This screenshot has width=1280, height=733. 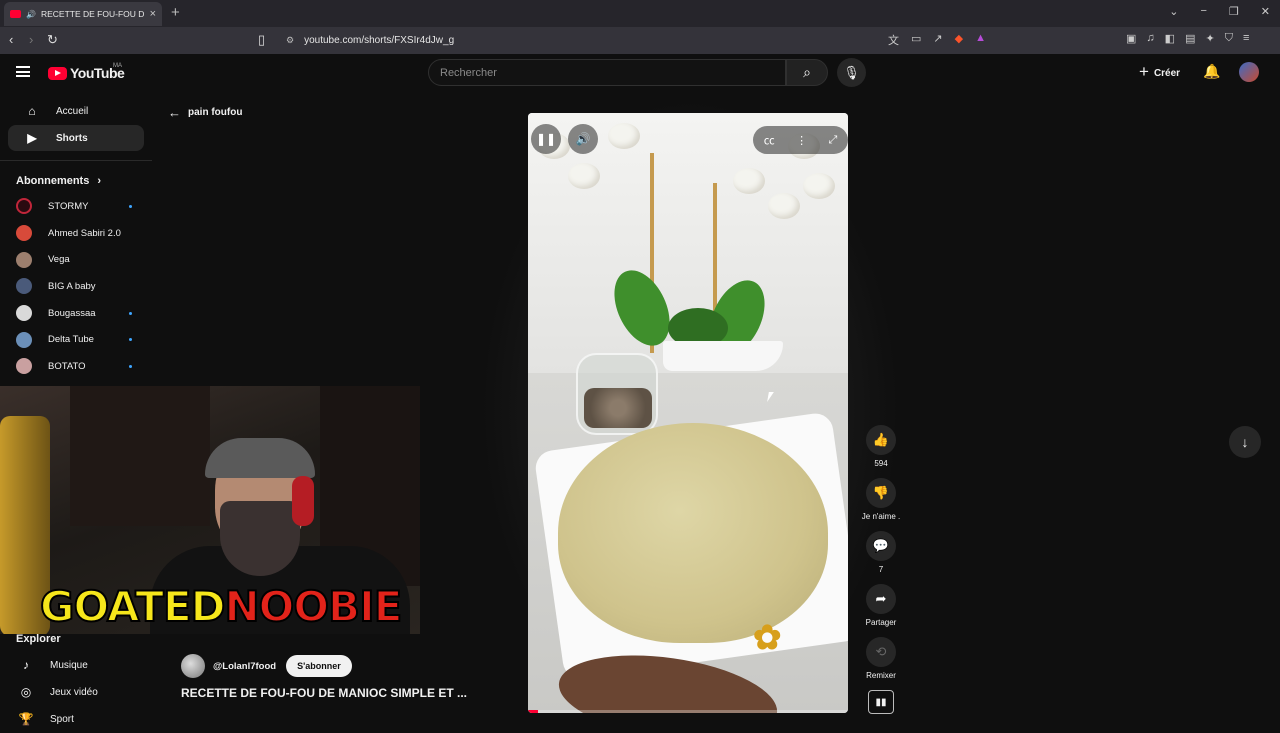 I want to click on sidebar-divider, so click(x=76, y=160).